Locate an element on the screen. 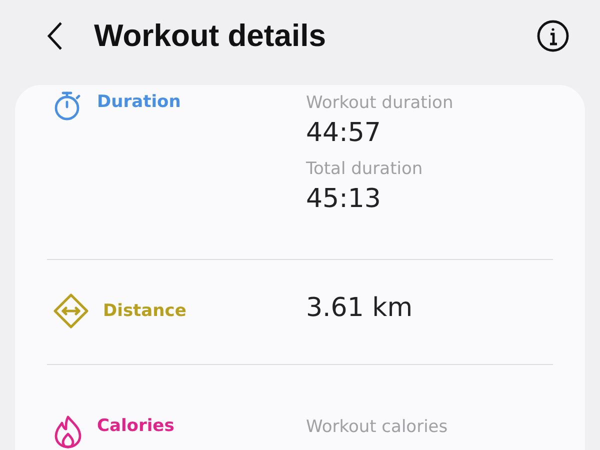 The width and height of the screenshot is (600, 450). metric-label: Workout duration is located at coordinates (380, 103).